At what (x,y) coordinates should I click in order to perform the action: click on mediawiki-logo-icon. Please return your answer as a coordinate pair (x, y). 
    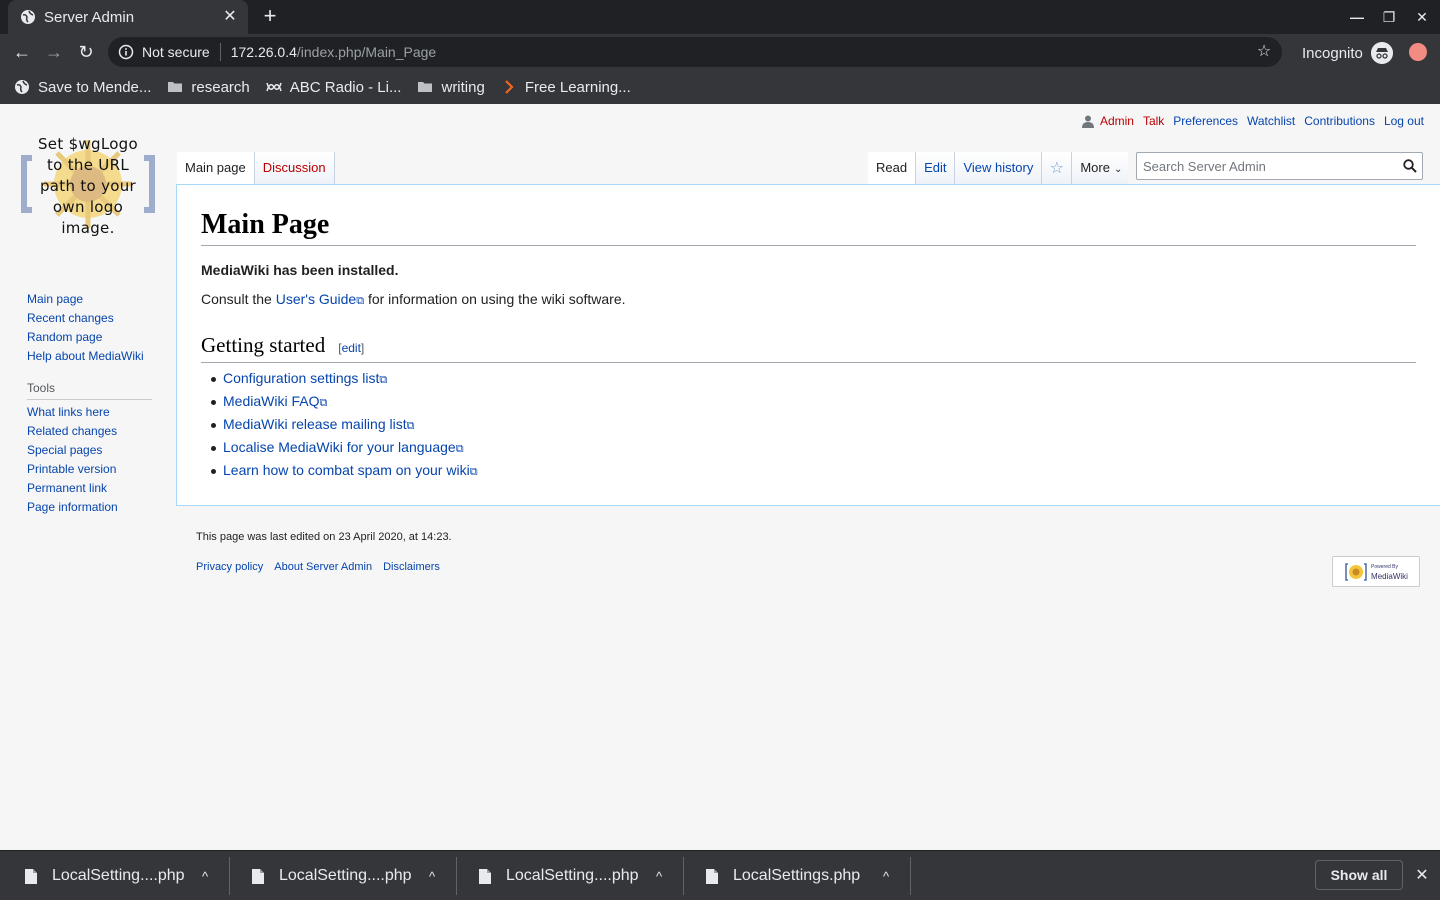
    Looking at the image, I should click on (1356, 571).